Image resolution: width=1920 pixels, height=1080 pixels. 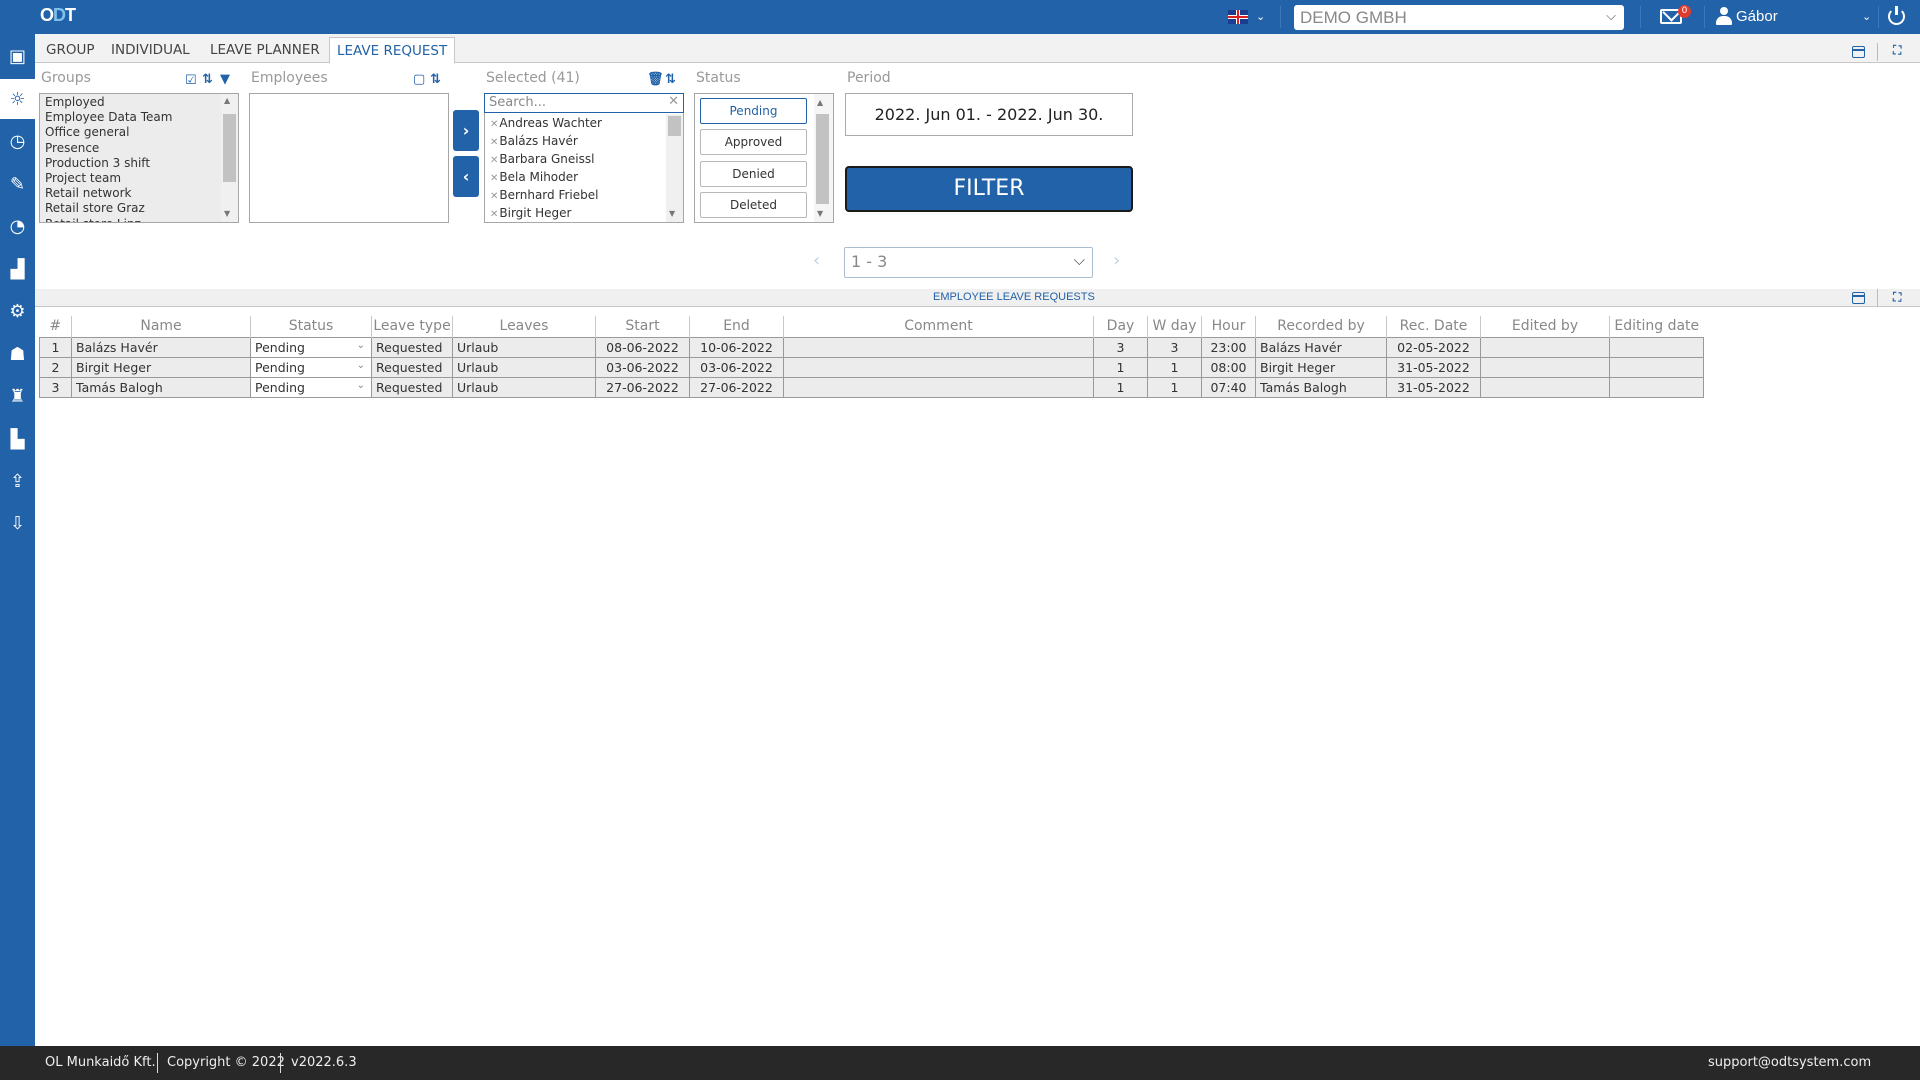 What do you see at coordinates (466, 176) in the screenshot?
I see `remove-selected-button: ‹` at bounding box center [466, 176].